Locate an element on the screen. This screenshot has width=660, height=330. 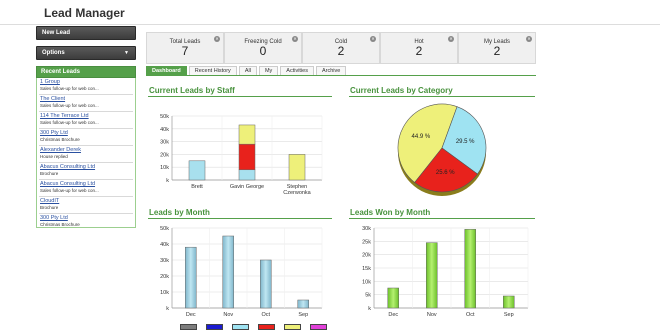
list-item: Alexander Derek House replied is located at coordinates (86, 154).